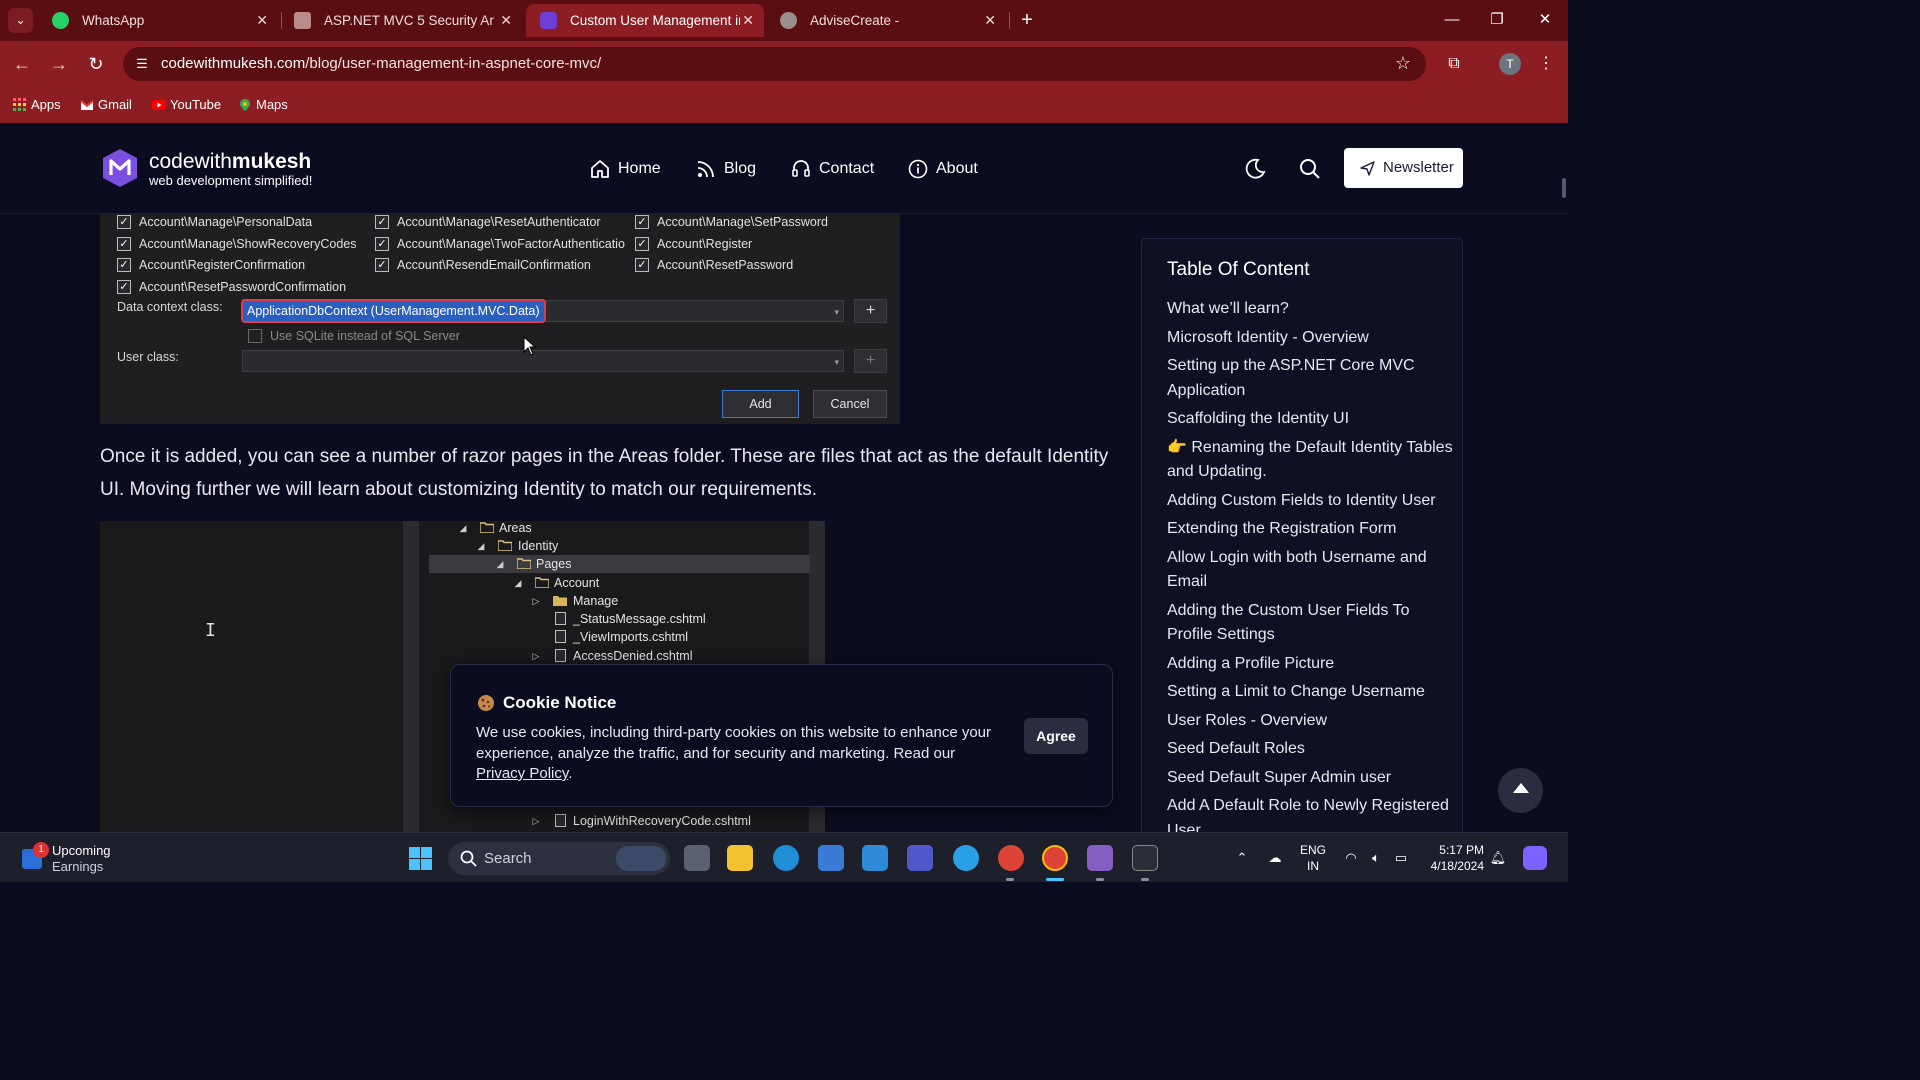  What do you see at coordinates (1535, 858) in the screenshot?
I see `copilot-icon` at bounding box center [1535, 858].